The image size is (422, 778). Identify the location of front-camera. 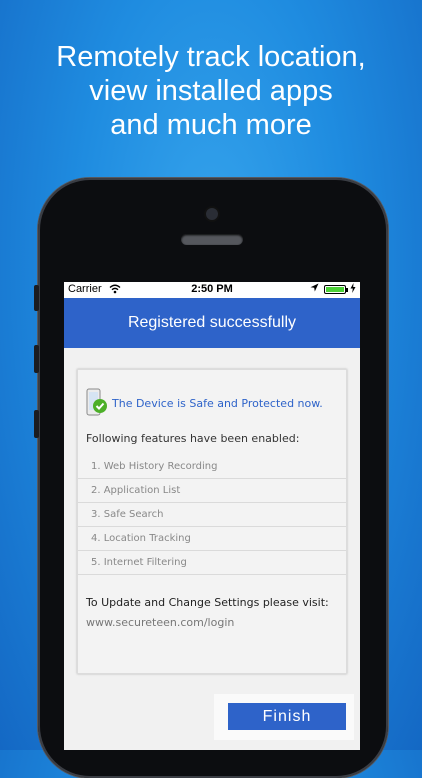
(212, 214).